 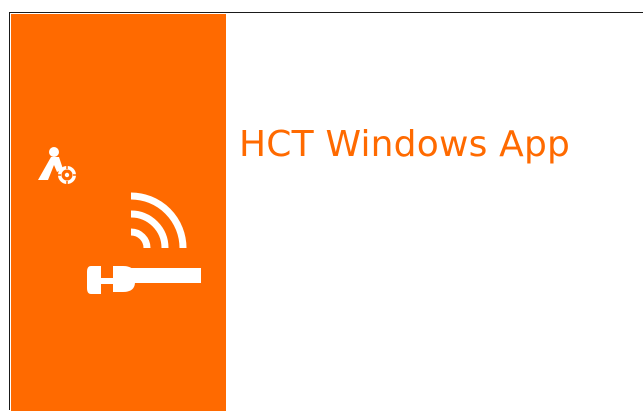 I want to click on wrench-wireless-signal-icon, so click(x=144, y=243).